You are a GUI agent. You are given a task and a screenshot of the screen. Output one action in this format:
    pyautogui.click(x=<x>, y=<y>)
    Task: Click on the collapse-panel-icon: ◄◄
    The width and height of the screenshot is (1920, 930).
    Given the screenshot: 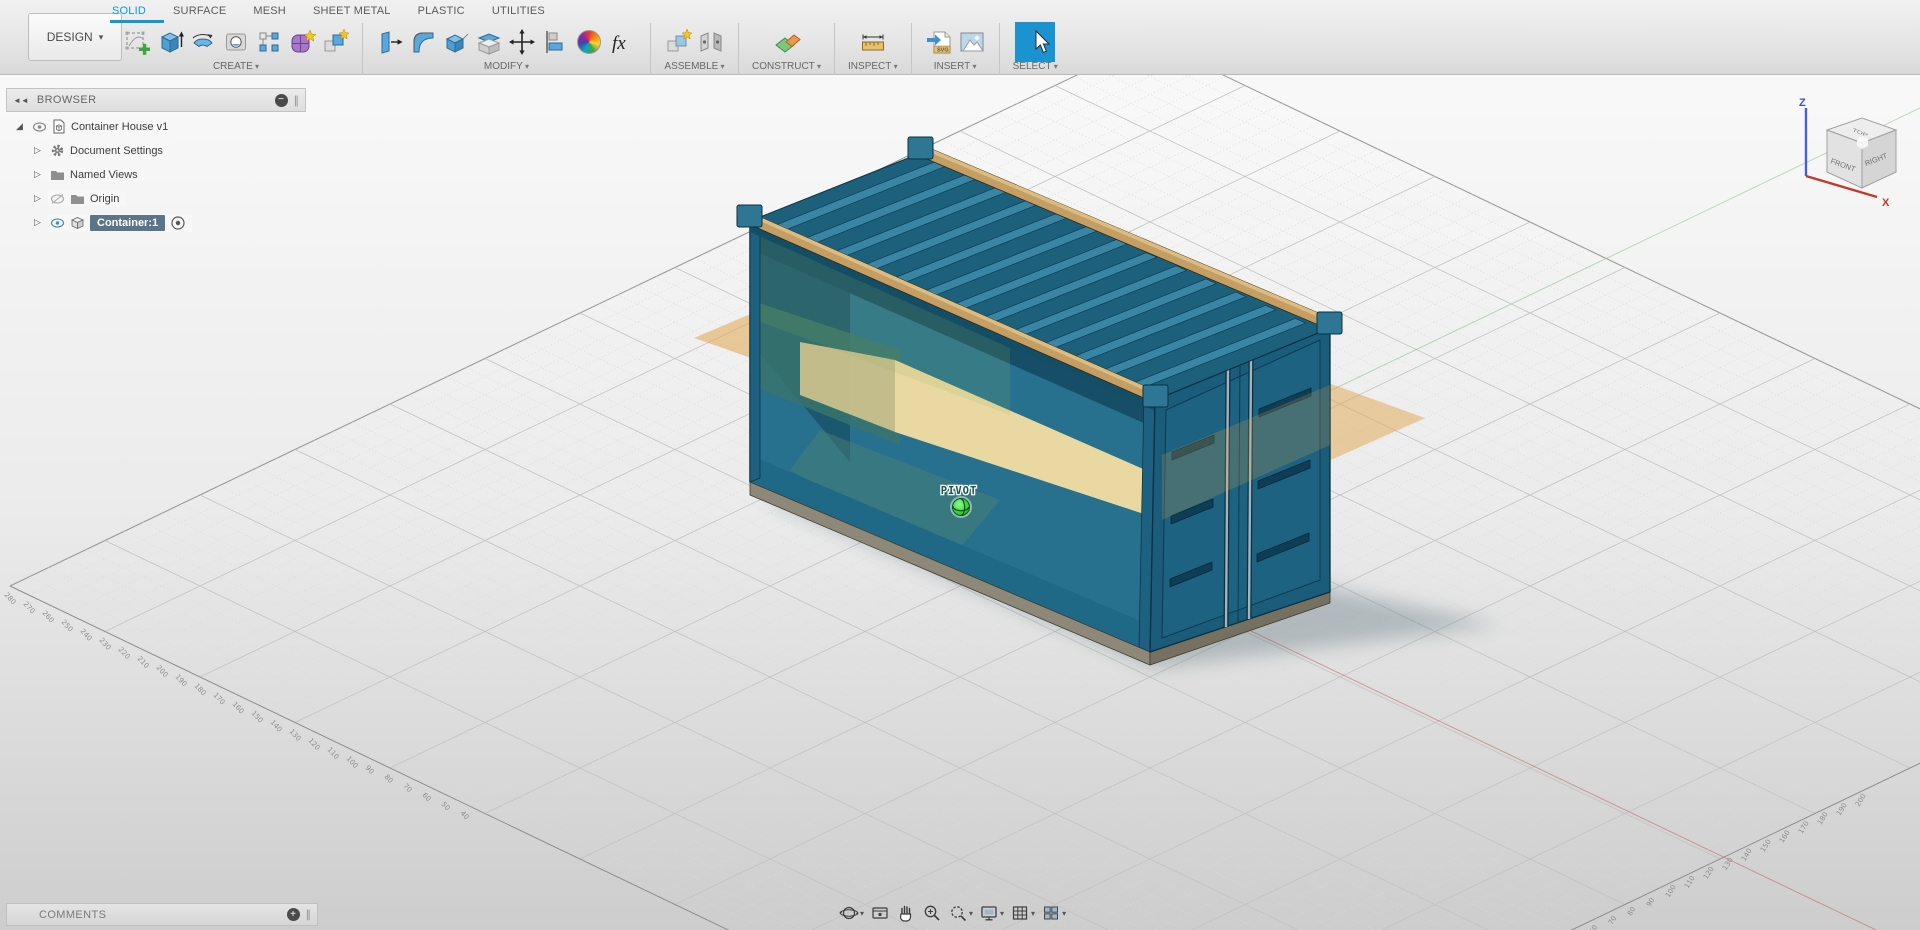 What is the action you would take?
    pyautogui.click(x=21, y=100)
    